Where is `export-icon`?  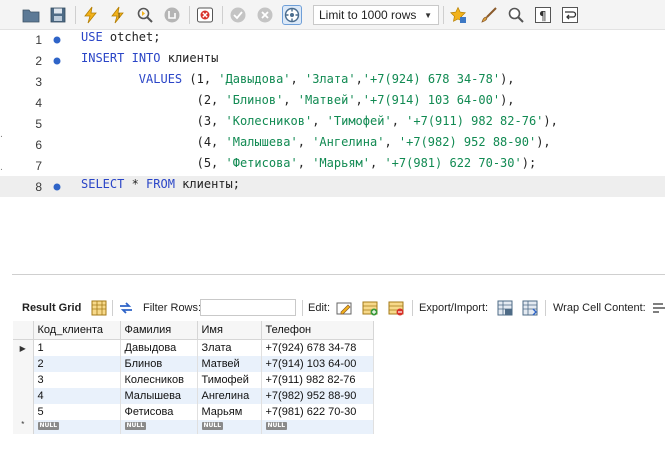 export-icon is located at coordinates (505, 308).